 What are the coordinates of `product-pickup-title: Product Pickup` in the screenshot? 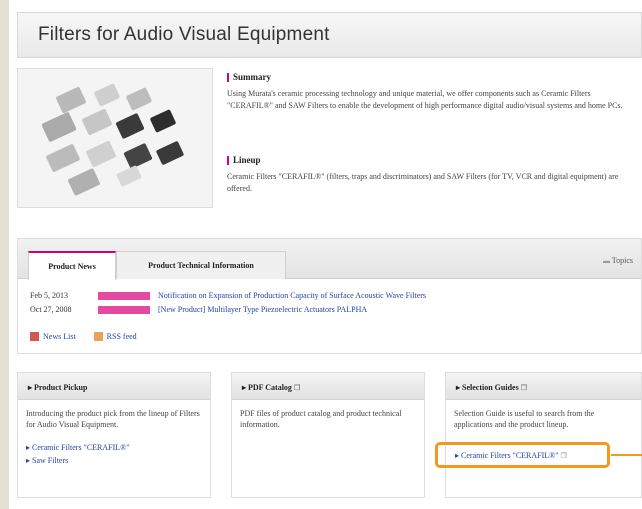 It's located at (61, 387).